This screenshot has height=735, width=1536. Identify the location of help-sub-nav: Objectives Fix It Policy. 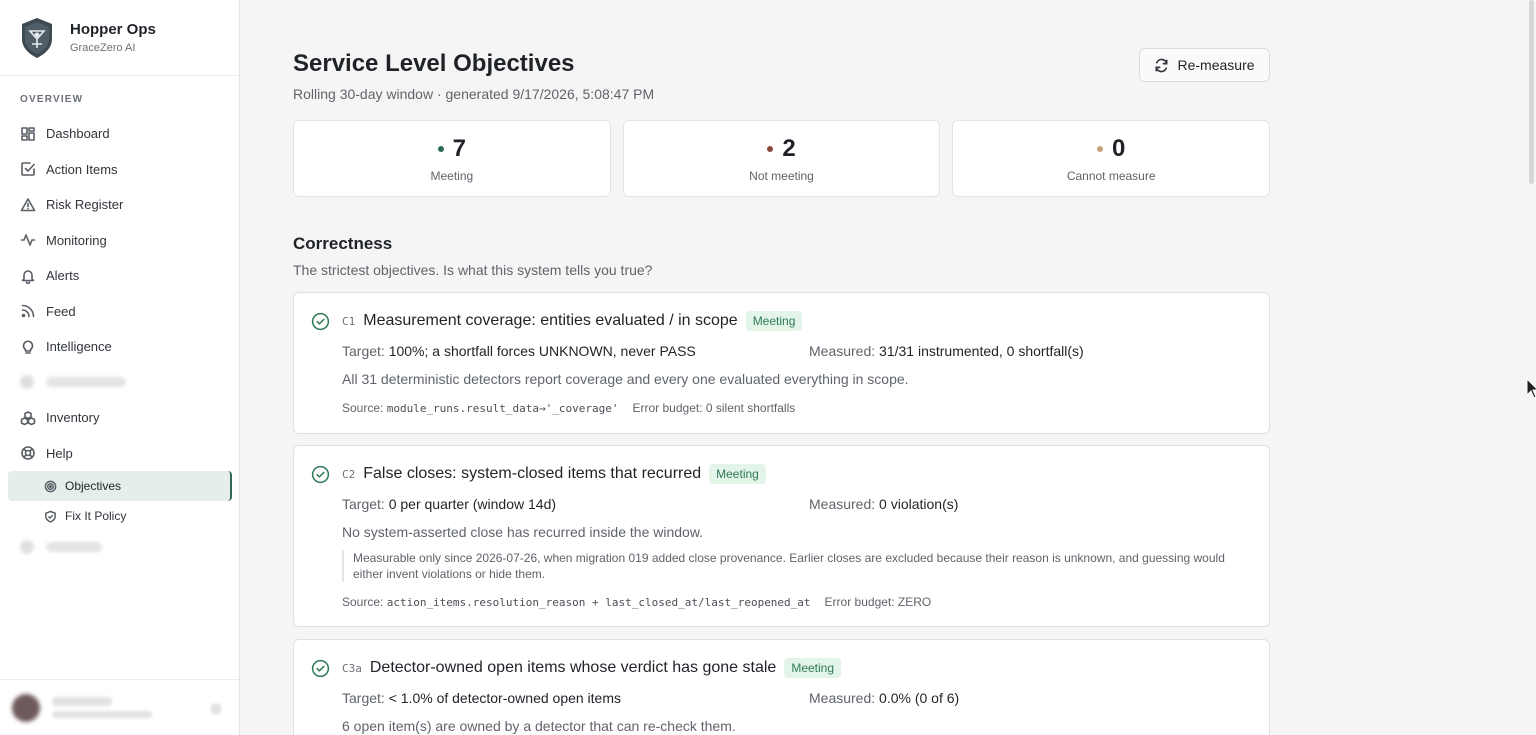
(120, 501).